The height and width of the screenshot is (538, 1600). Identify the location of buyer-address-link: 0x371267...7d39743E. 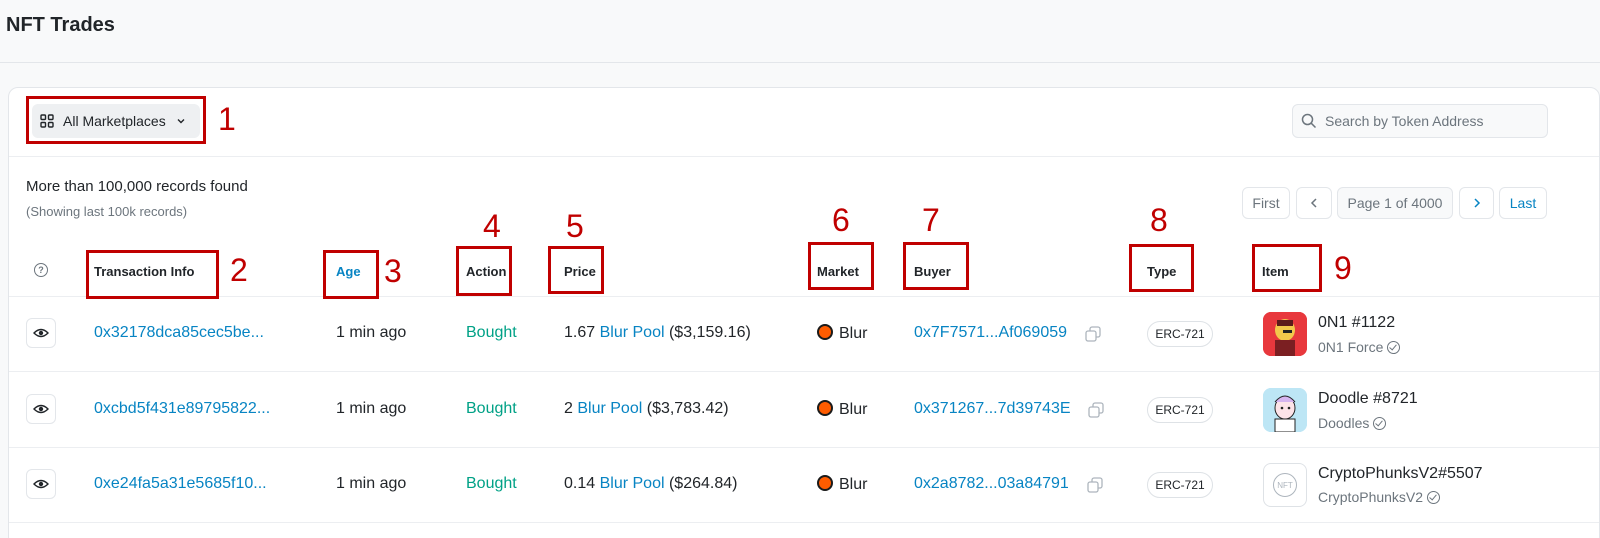
(992, 409).